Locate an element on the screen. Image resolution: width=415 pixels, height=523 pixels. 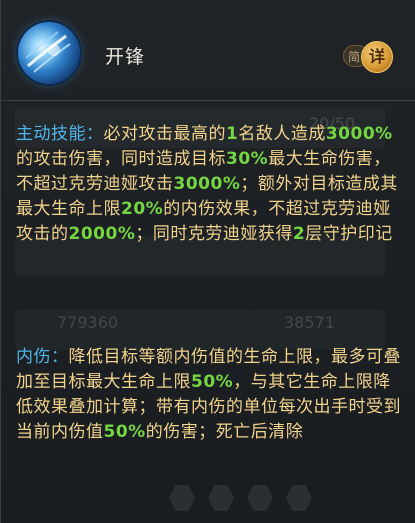
skill-name: 开锋 is located at coordinates (125, 57).